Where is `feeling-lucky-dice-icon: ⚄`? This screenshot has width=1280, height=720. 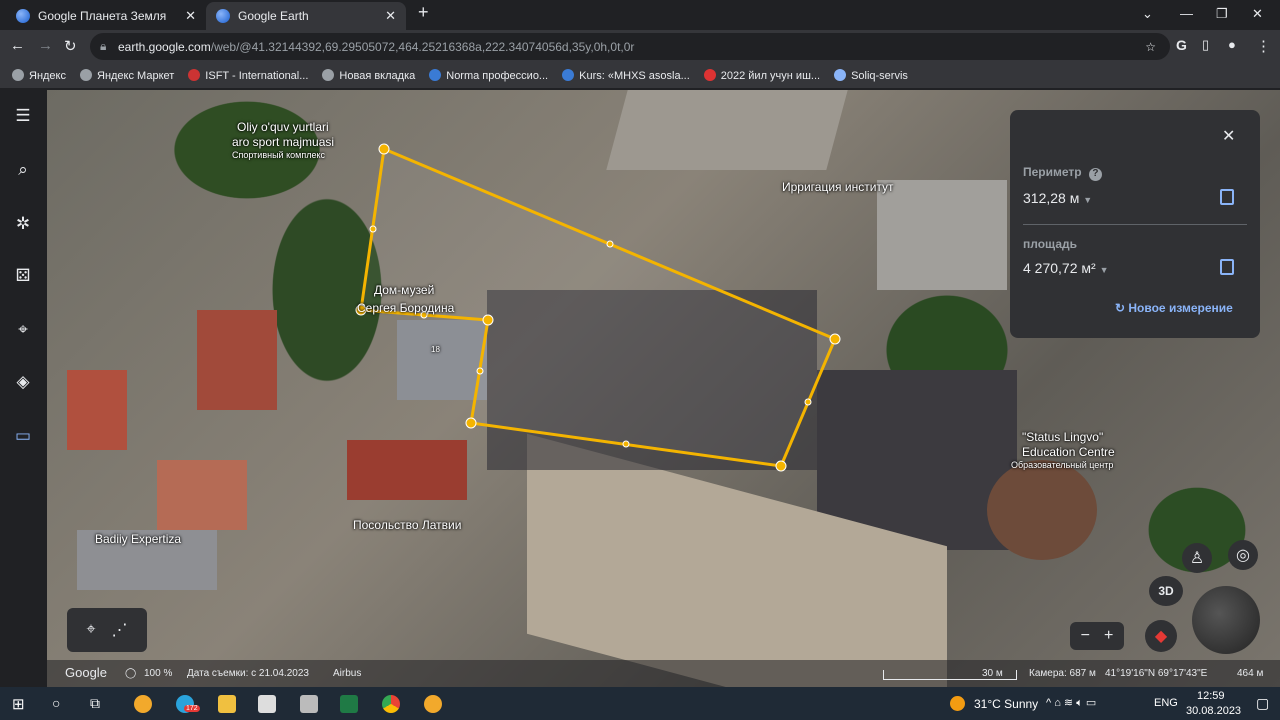 feeling-lucky-dice-icon: ⚄ is located at coordinates (23, 277).